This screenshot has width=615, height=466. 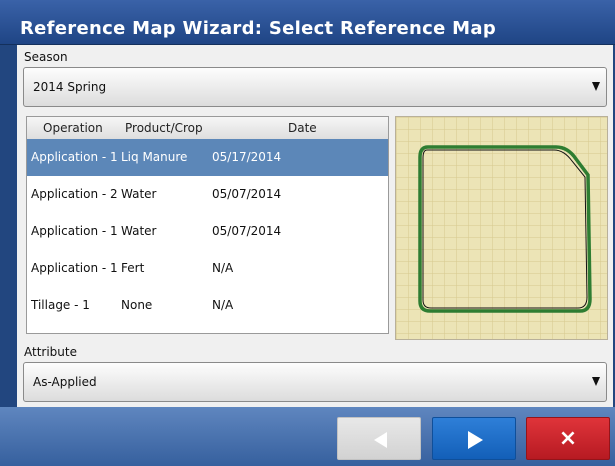 I want to click on operation-cell: Application - 2, so click(x=74, y=194).